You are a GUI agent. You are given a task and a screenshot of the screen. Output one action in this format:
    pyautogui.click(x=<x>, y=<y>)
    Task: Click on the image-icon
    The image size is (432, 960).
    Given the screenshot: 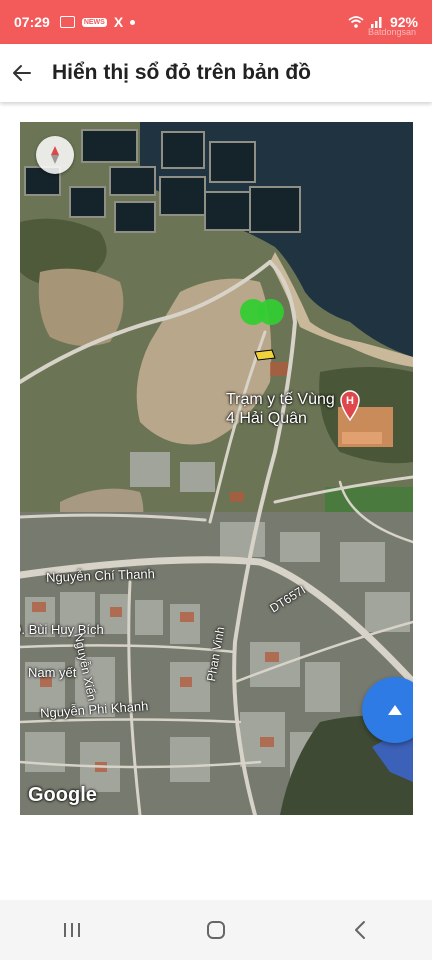 What is the action you would take?
    pyautogui.click(x=67, y=22)
    